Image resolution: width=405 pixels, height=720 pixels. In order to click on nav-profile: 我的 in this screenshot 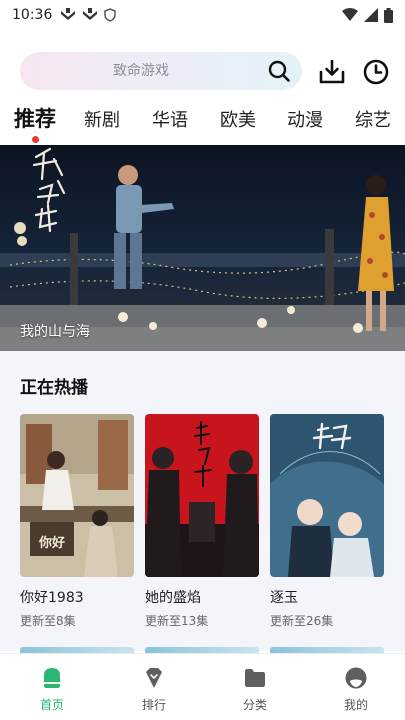, I will do `click(356, 689)`.